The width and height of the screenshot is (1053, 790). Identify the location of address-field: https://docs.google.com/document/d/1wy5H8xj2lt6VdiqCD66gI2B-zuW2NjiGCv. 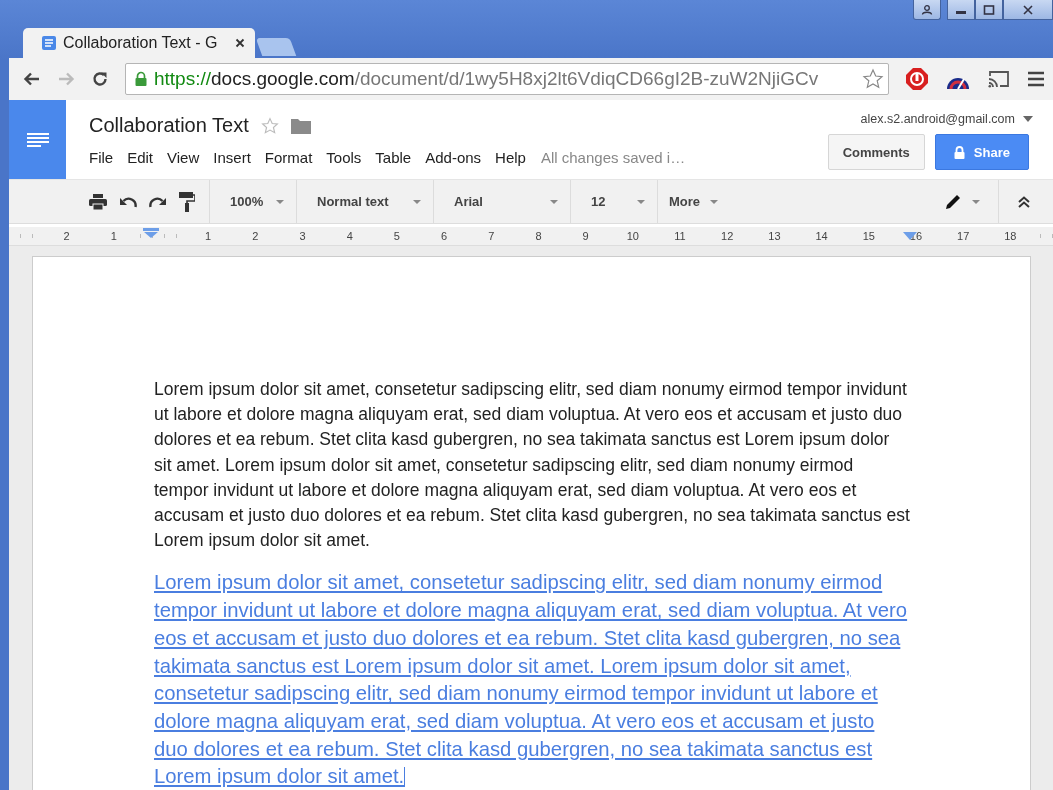
(507, 79).